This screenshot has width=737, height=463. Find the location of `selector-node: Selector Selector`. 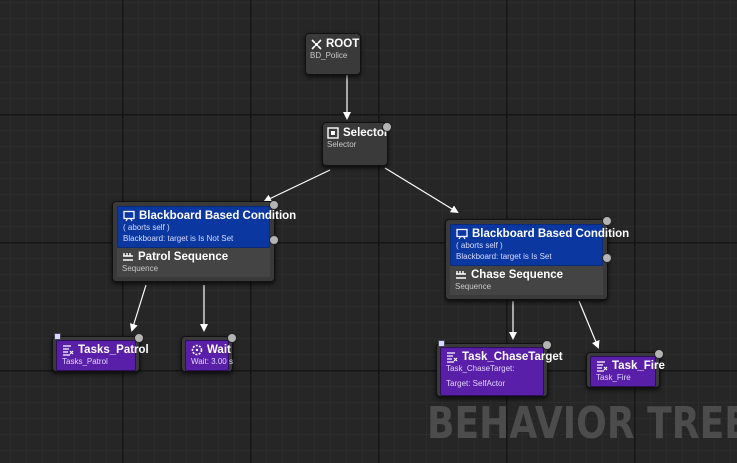

selector-node: Selector Selector is located at coordinates (357, 144).